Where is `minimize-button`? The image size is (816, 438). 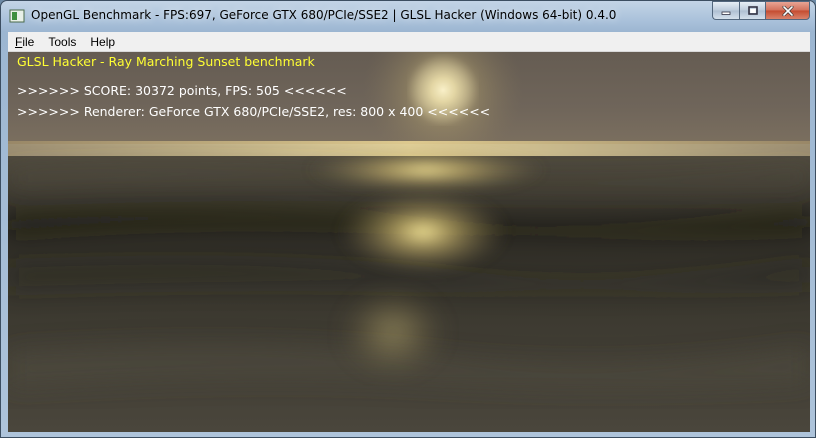 minimize-button is located at coordinates (725, 10).